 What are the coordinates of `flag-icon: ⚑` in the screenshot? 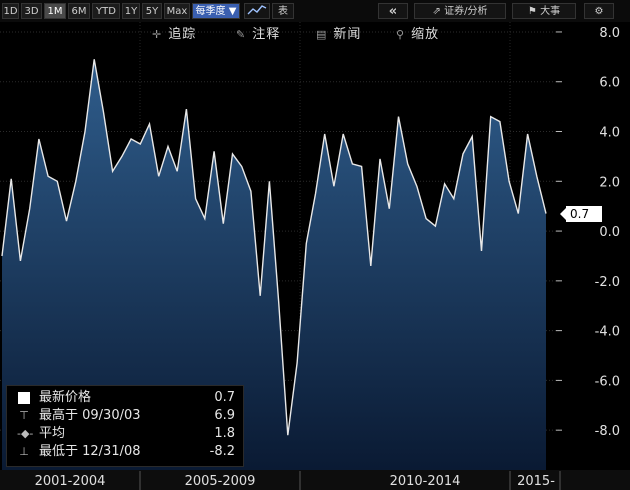 It's located at (532, 11).